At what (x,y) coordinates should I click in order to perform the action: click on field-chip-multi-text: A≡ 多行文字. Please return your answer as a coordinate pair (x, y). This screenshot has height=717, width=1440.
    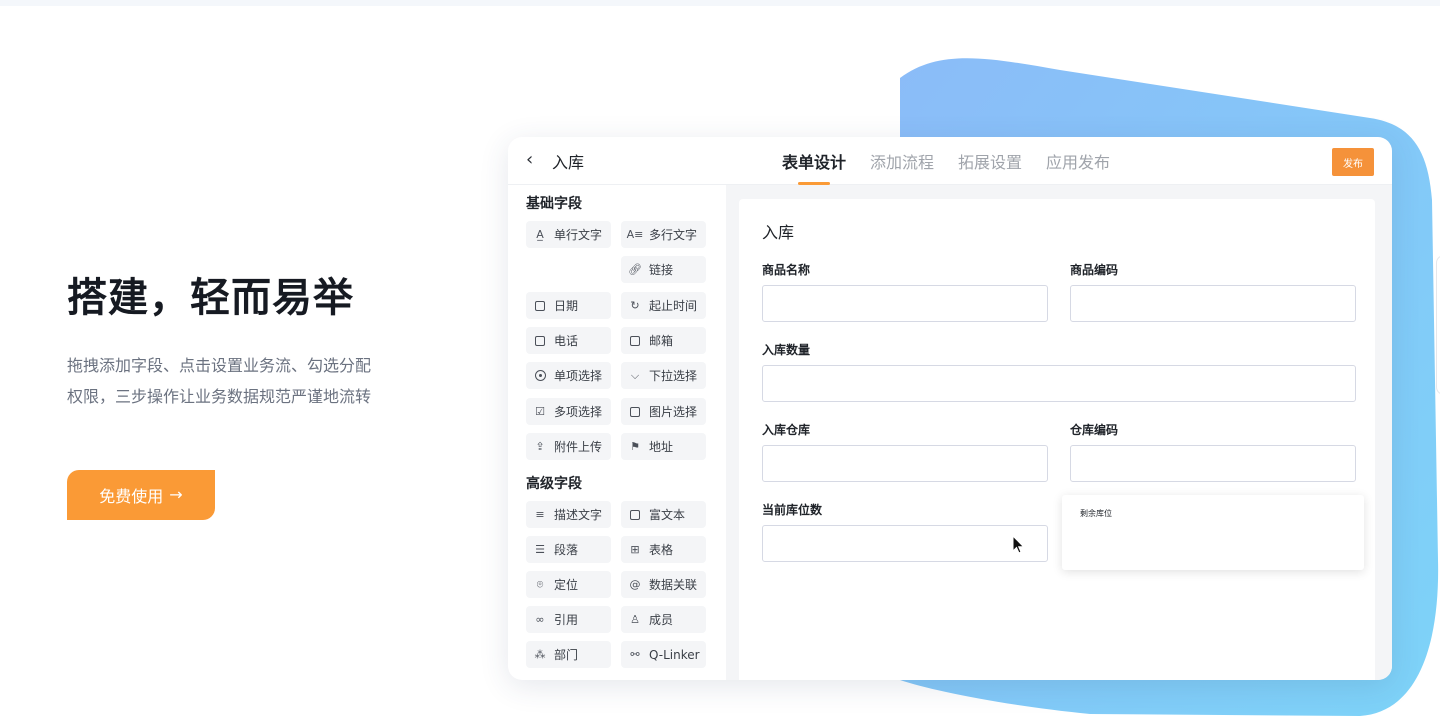
    Looking at the image, I should click on (663, 234).